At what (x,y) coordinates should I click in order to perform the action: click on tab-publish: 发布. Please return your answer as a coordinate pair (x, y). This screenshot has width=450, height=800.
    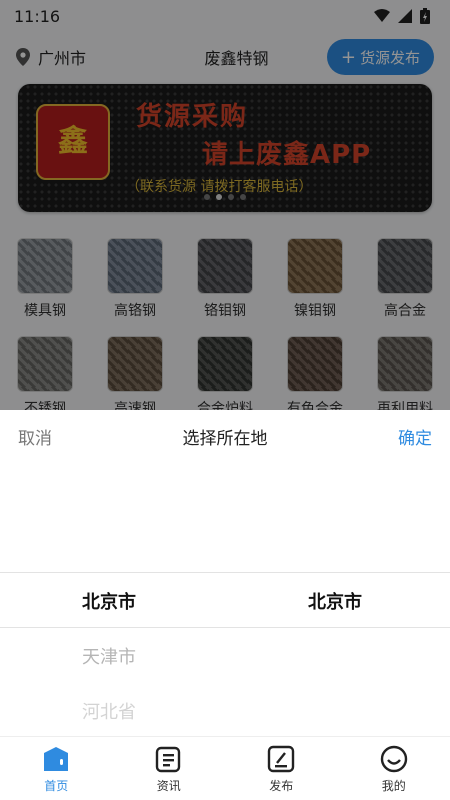
    Looking at the image, I should click on (281, 768).